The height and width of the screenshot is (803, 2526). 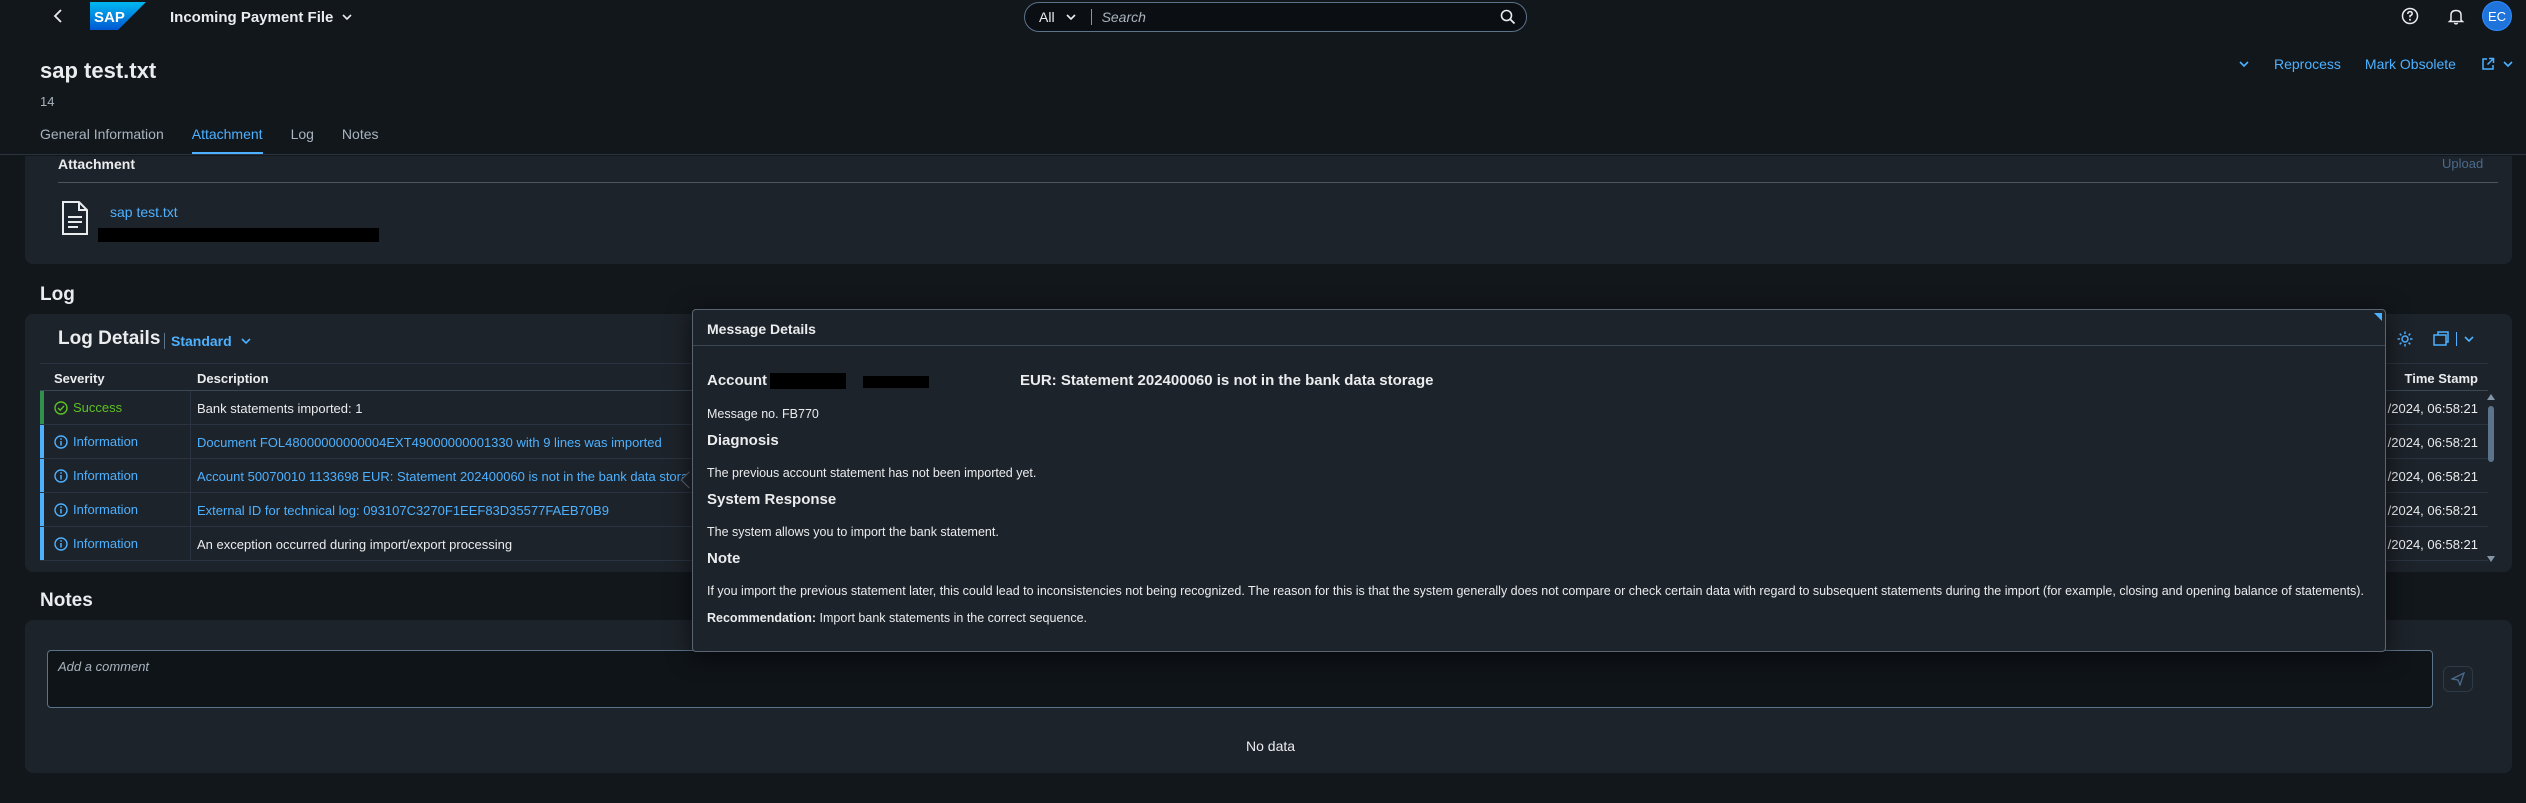 What do you see at coordinates (302, 140) in the screenshot?
I see `tab-log: Log` at bounding box center [302, 140].